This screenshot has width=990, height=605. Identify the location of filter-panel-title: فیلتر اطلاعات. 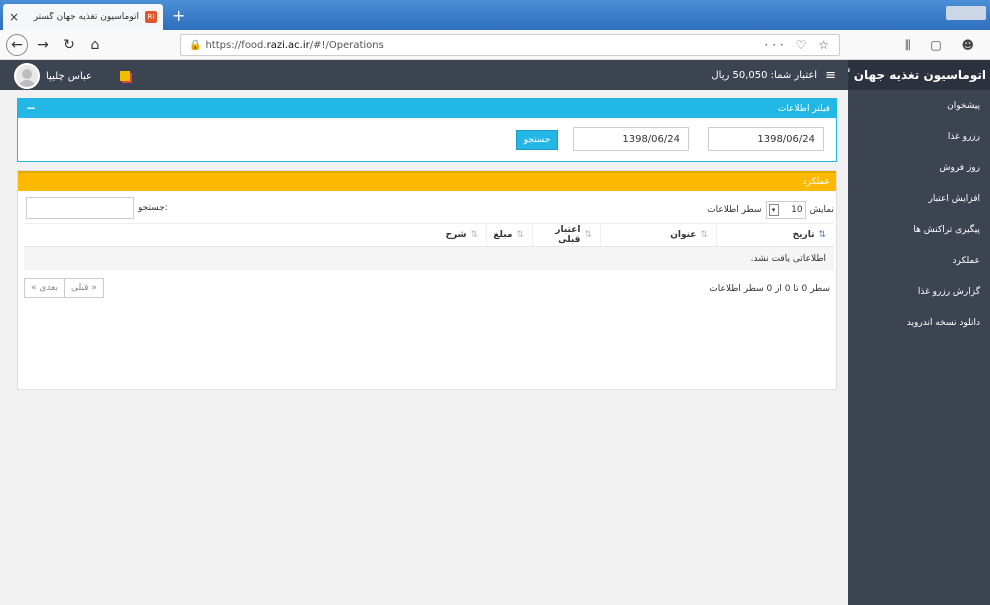
(803, 108).